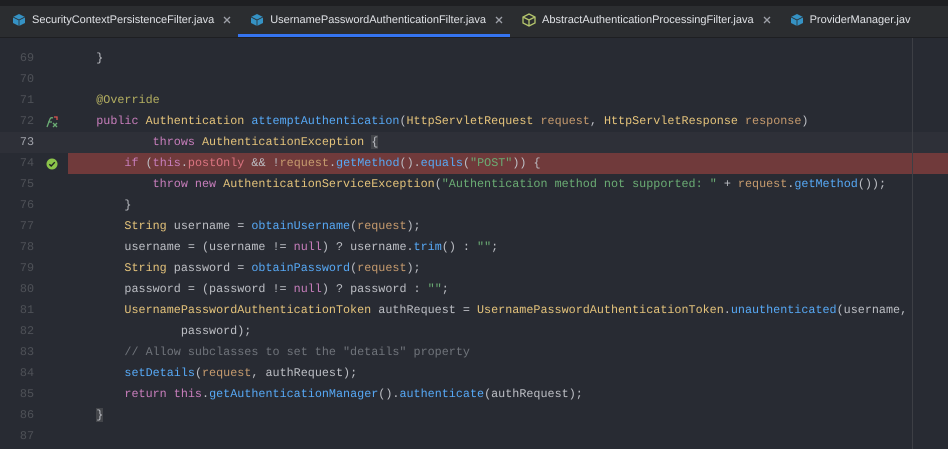 The width and height of the screenshot is (948, 449). I want to click on tab-label: UsernamePasswordAuthenticationFilter.java, so click(378, 20).